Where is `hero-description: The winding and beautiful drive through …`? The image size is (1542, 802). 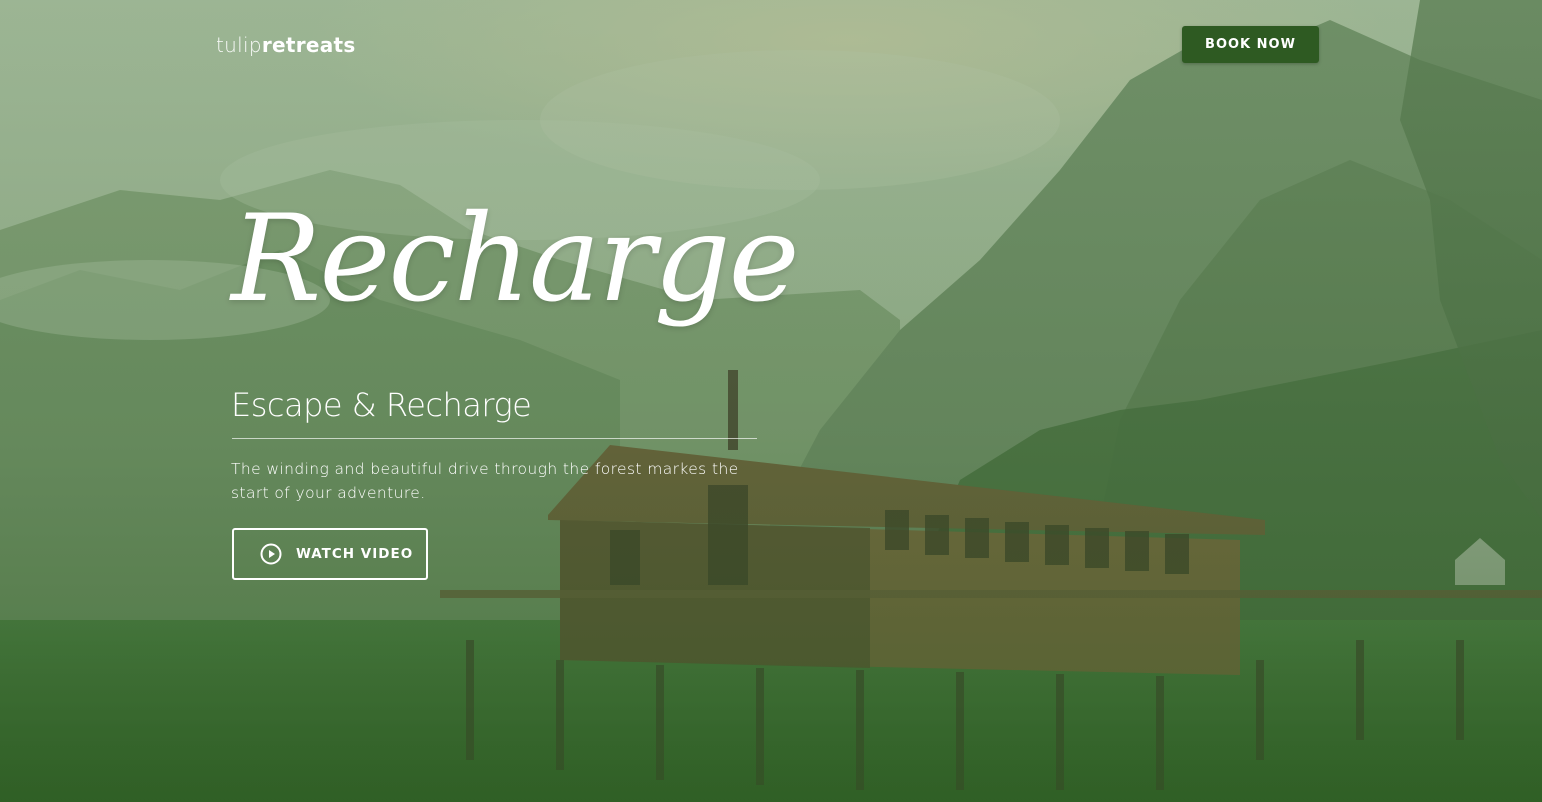 hero-description: The winding and beautiful drive through … is located at coordinates (485, 481).